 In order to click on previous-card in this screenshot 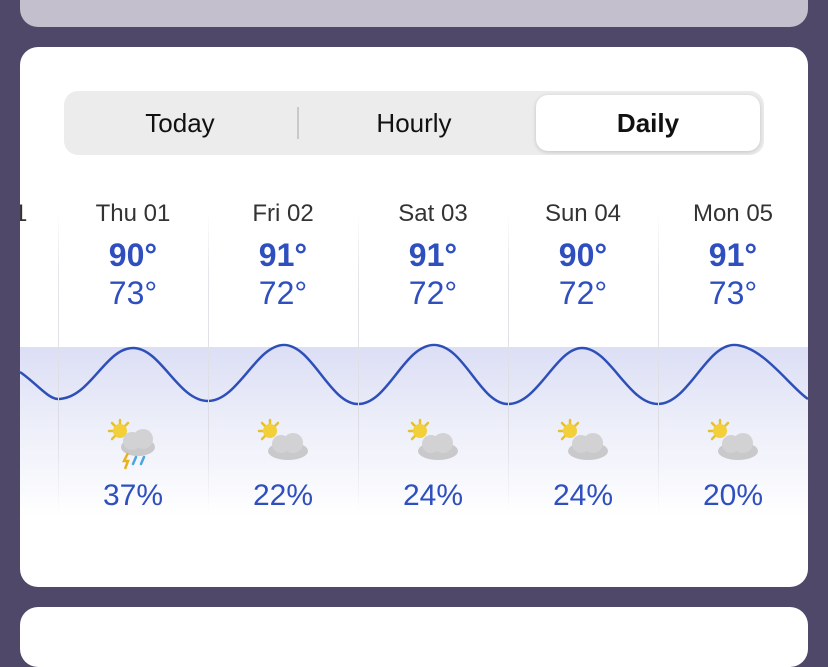, I will do `click(414, 13)`.